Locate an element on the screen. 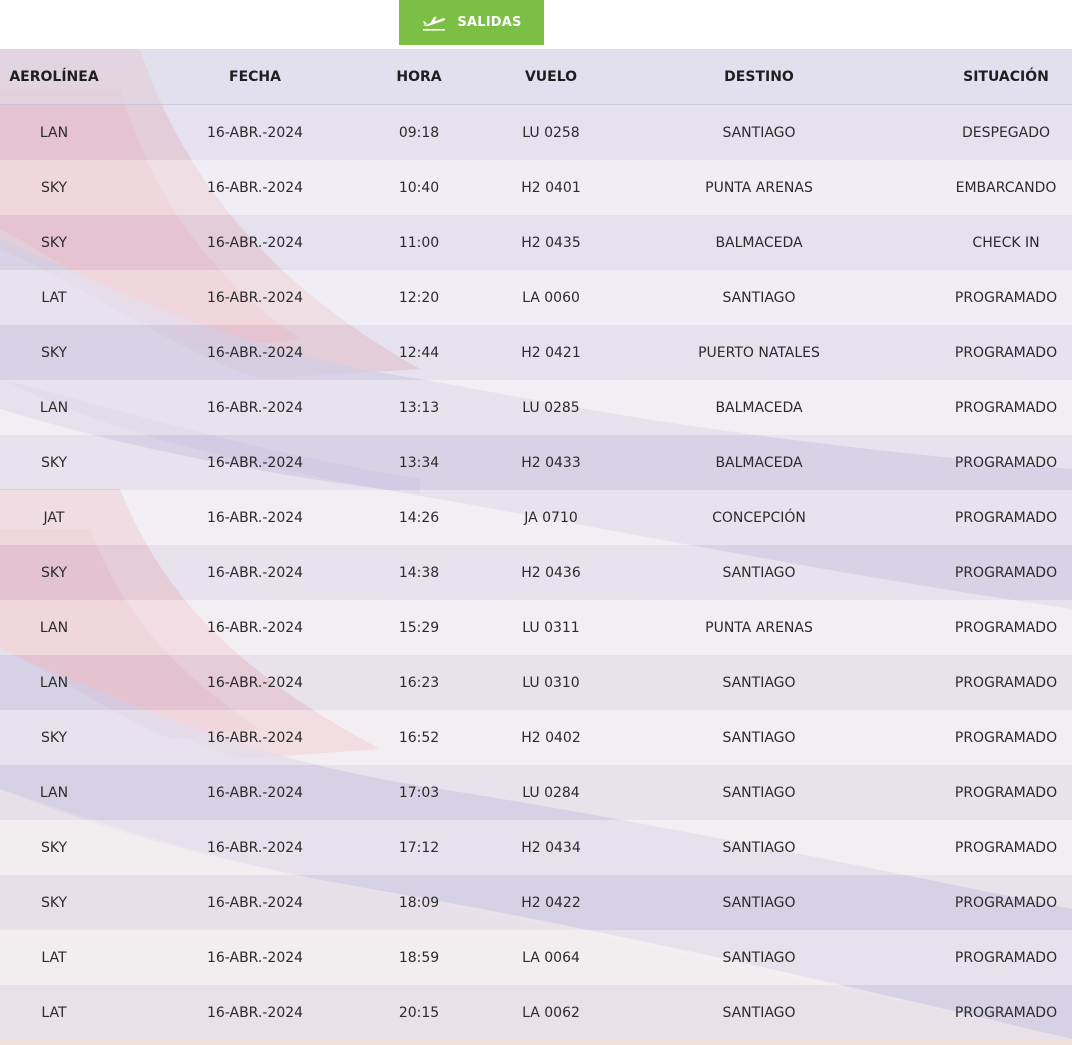 This screenshot has height=1045, width=1072. cell-flight: LA 0064 is located at coordinates (551, 957).